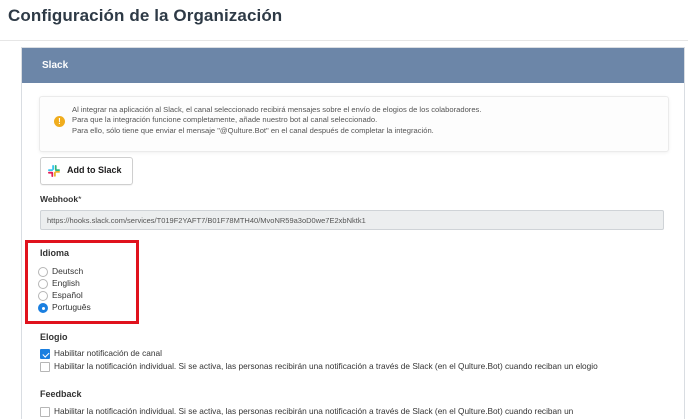 Image resolution: width=688 pixels, height=419 pixels. Describe the element at coordinates (55, 253) in the screenshot. I see `language-title: Idioma` at that location.